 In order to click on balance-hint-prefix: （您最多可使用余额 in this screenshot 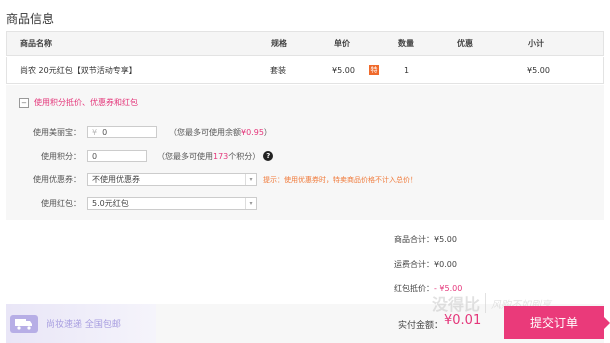, I will do `click(205, 132)`.